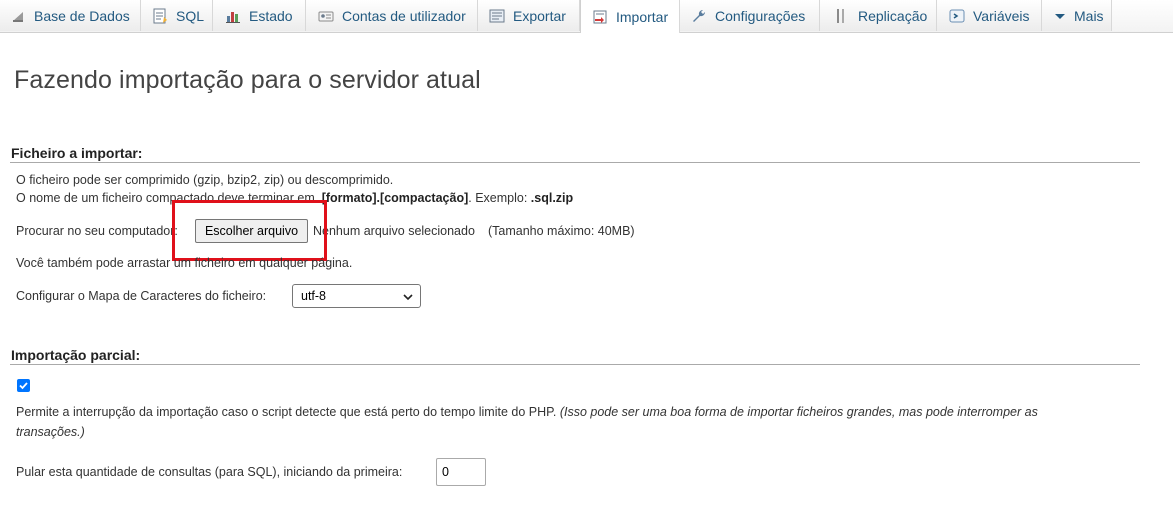 The image size is (1173, 511). Describe the element at coordinates (314, 296) in the screenshot. I see `charset-selected-value: utf-8` at that location.